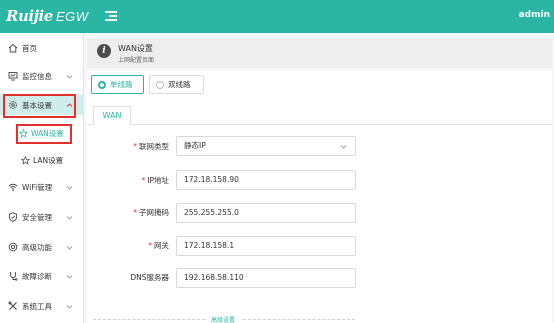  What do you see at coordinates (266, 180) in the screenshot?
I see `ip-input: 172.18.158.90` at bounding box center [266, 180].